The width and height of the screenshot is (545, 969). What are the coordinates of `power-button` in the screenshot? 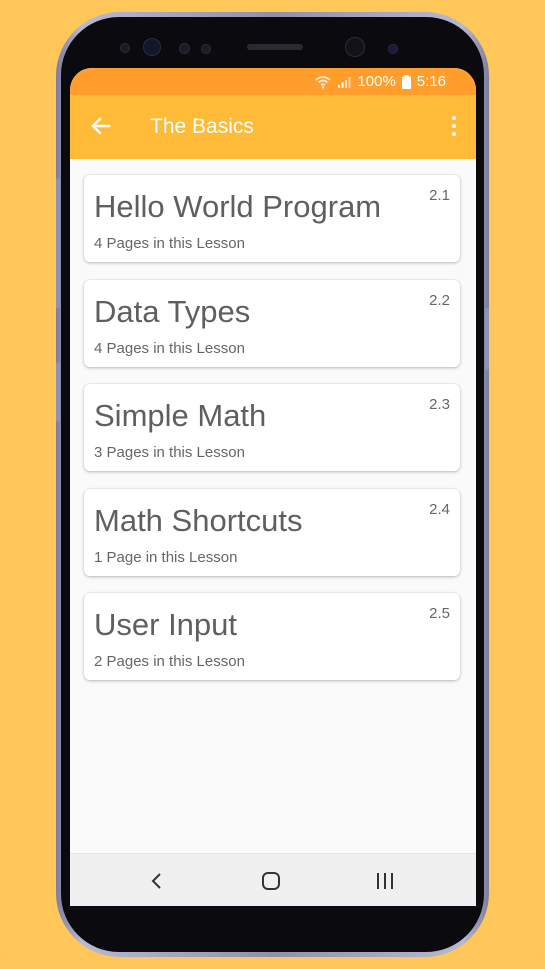 It's located at (487, 339).